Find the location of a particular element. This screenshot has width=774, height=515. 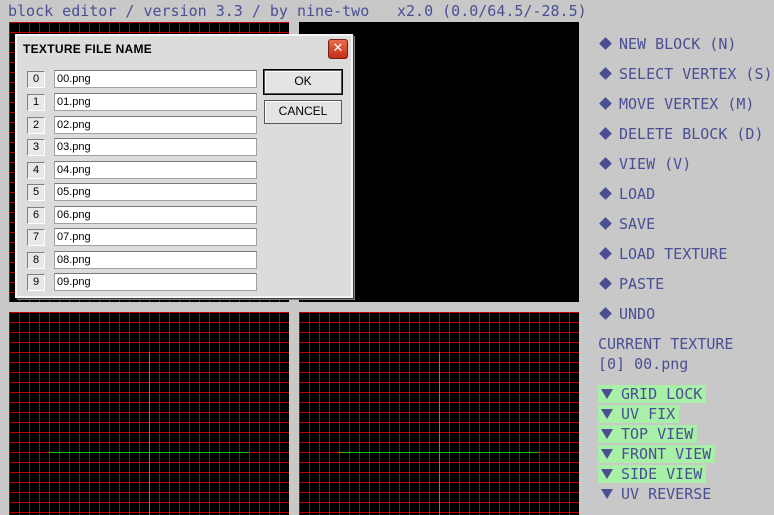

texture-index: 2 is located at coordinates (36, 125).